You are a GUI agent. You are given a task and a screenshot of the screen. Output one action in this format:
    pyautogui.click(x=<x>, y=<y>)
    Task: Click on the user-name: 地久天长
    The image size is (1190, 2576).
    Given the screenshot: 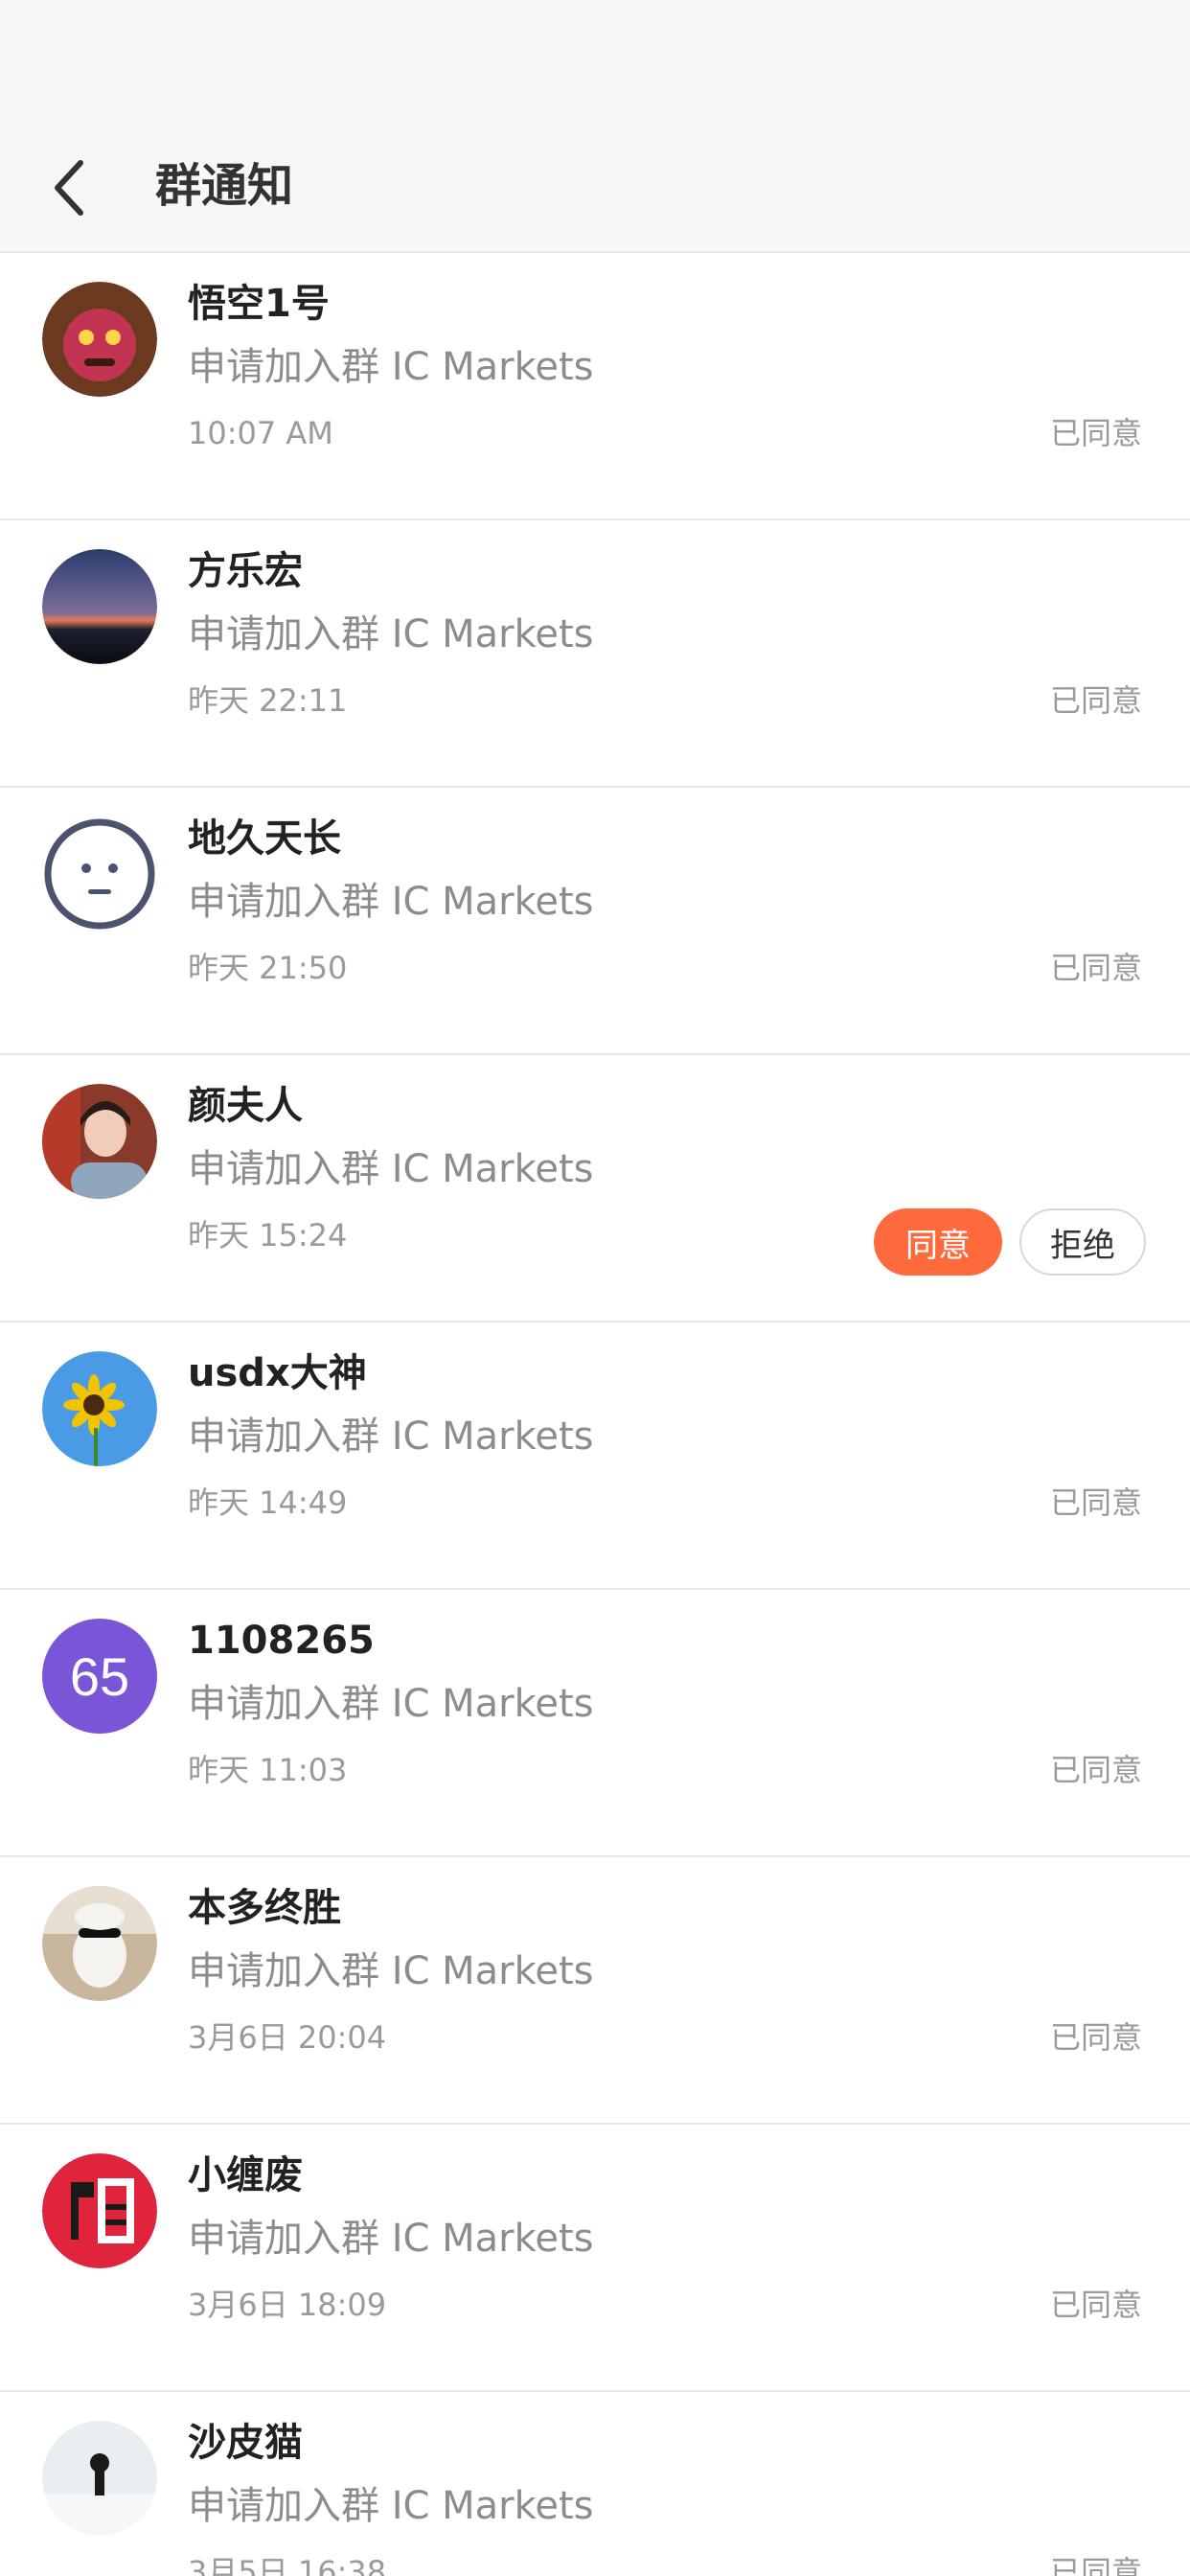 What is the action you would take?
    pyautogui.click(x=264, y=838)
    